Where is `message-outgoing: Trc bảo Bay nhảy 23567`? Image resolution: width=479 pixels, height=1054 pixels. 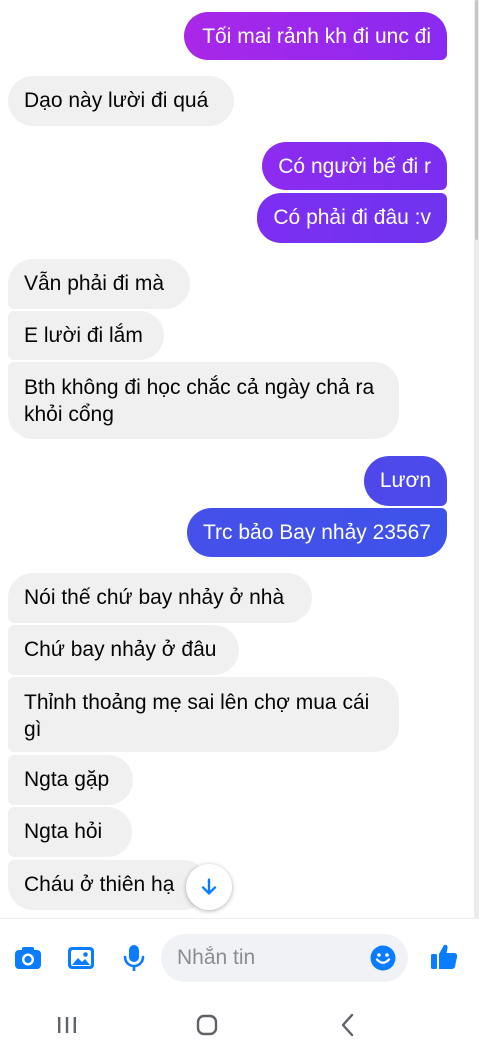
message-outgoing: Trc bảo Bay nhảy 23567 is located at coordinates (316, 532).